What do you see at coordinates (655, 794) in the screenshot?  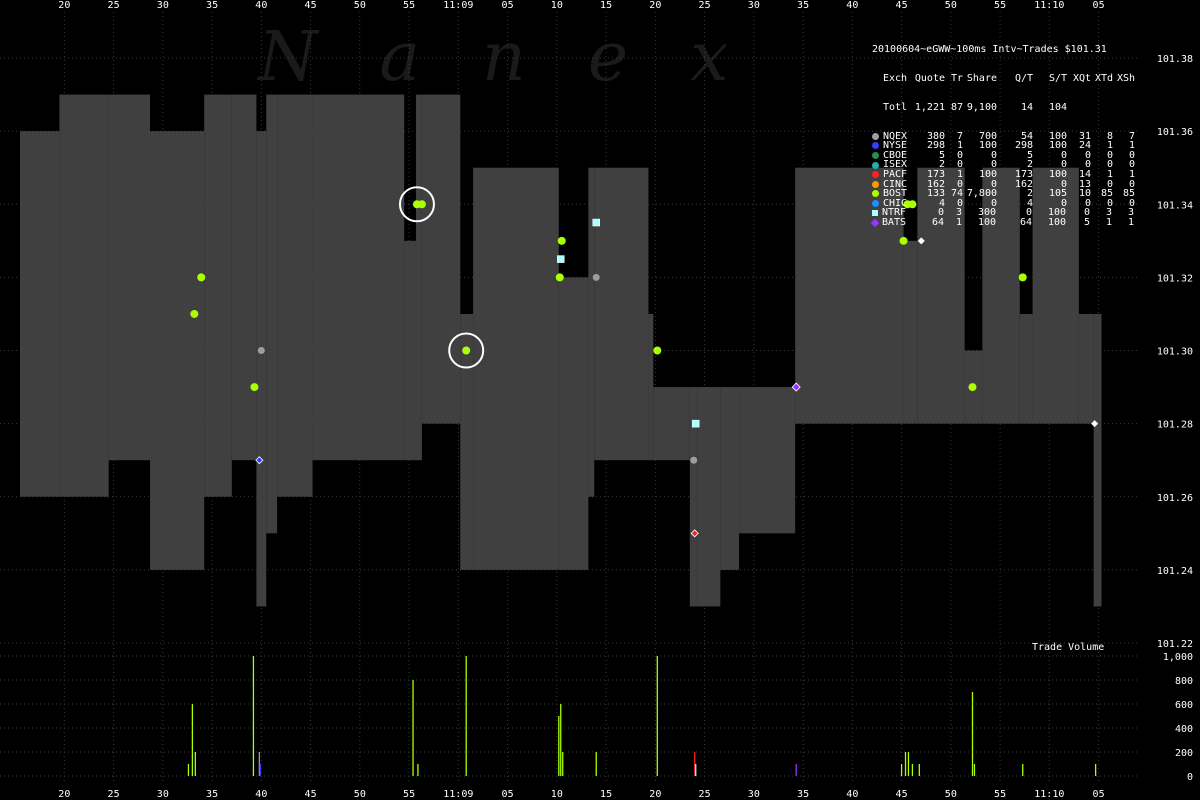 I see `x-tick-label-bottom: 20` at bounding box center [655, 794].